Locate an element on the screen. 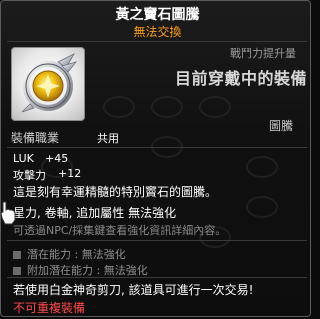  equip-job-value: 共用 is located at coordinates (108, 138).